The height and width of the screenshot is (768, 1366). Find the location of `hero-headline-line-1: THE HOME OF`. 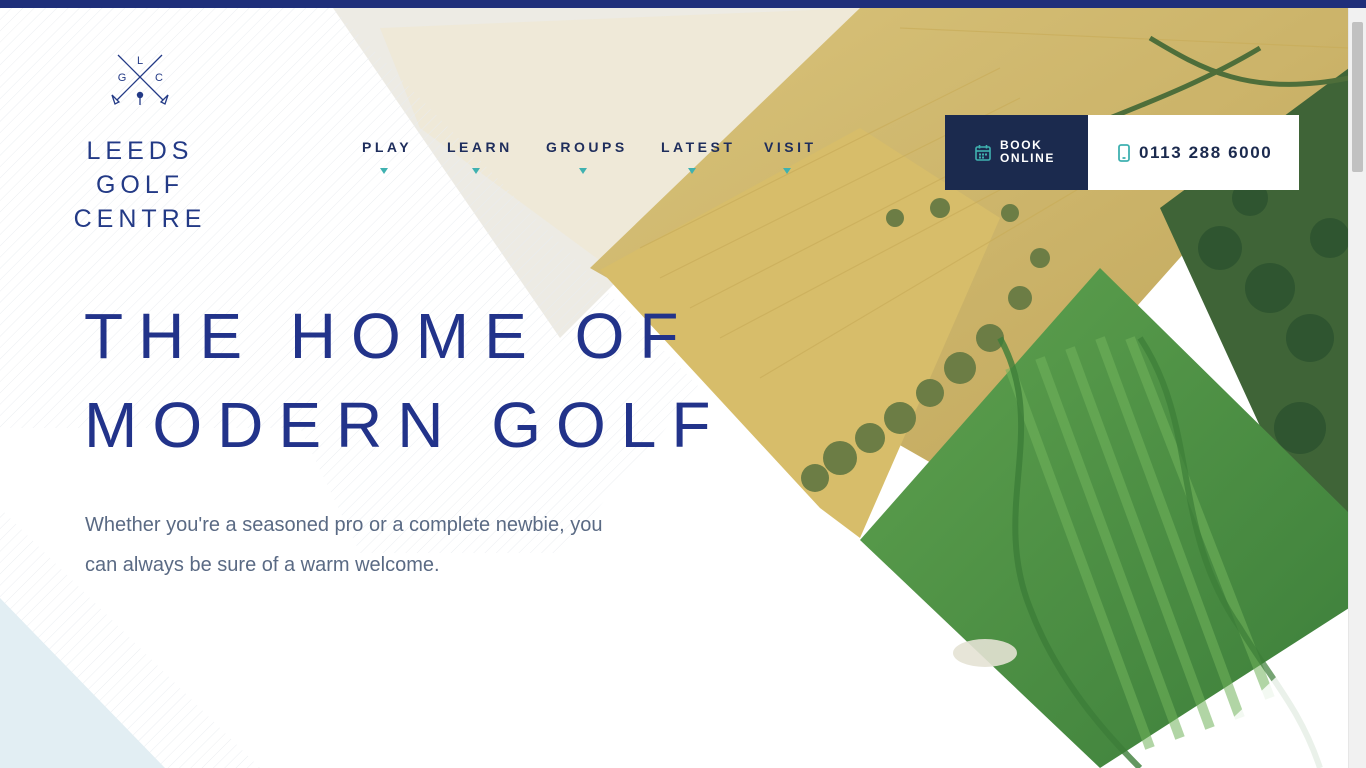

hero-headline-line-1: THE HOME OF is located at coordinates (389, 336).